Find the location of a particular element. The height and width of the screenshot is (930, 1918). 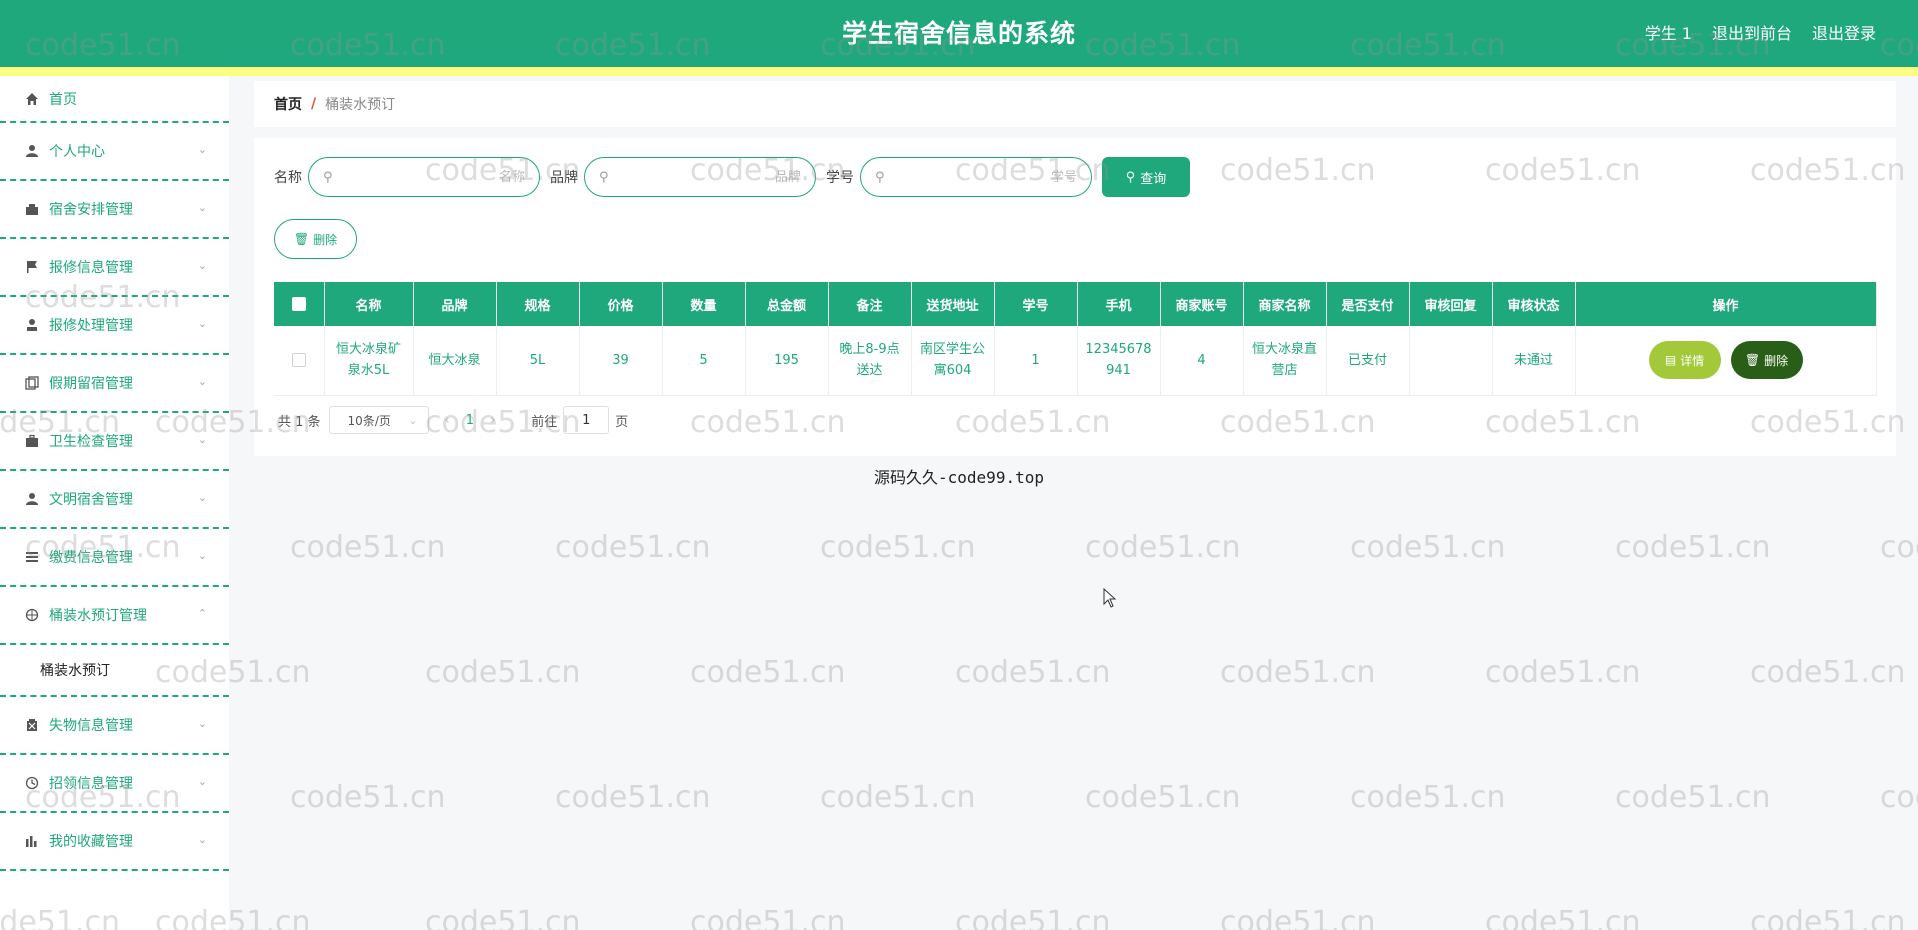

sidebar-item-label: 我的收藏管理 is located at coordinates (91, 842).